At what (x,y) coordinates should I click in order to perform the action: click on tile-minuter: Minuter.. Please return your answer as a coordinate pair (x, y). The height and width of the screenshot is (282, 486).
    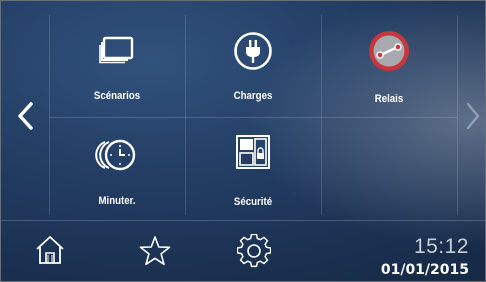
    Looking at the image, I should click on (117, 169).